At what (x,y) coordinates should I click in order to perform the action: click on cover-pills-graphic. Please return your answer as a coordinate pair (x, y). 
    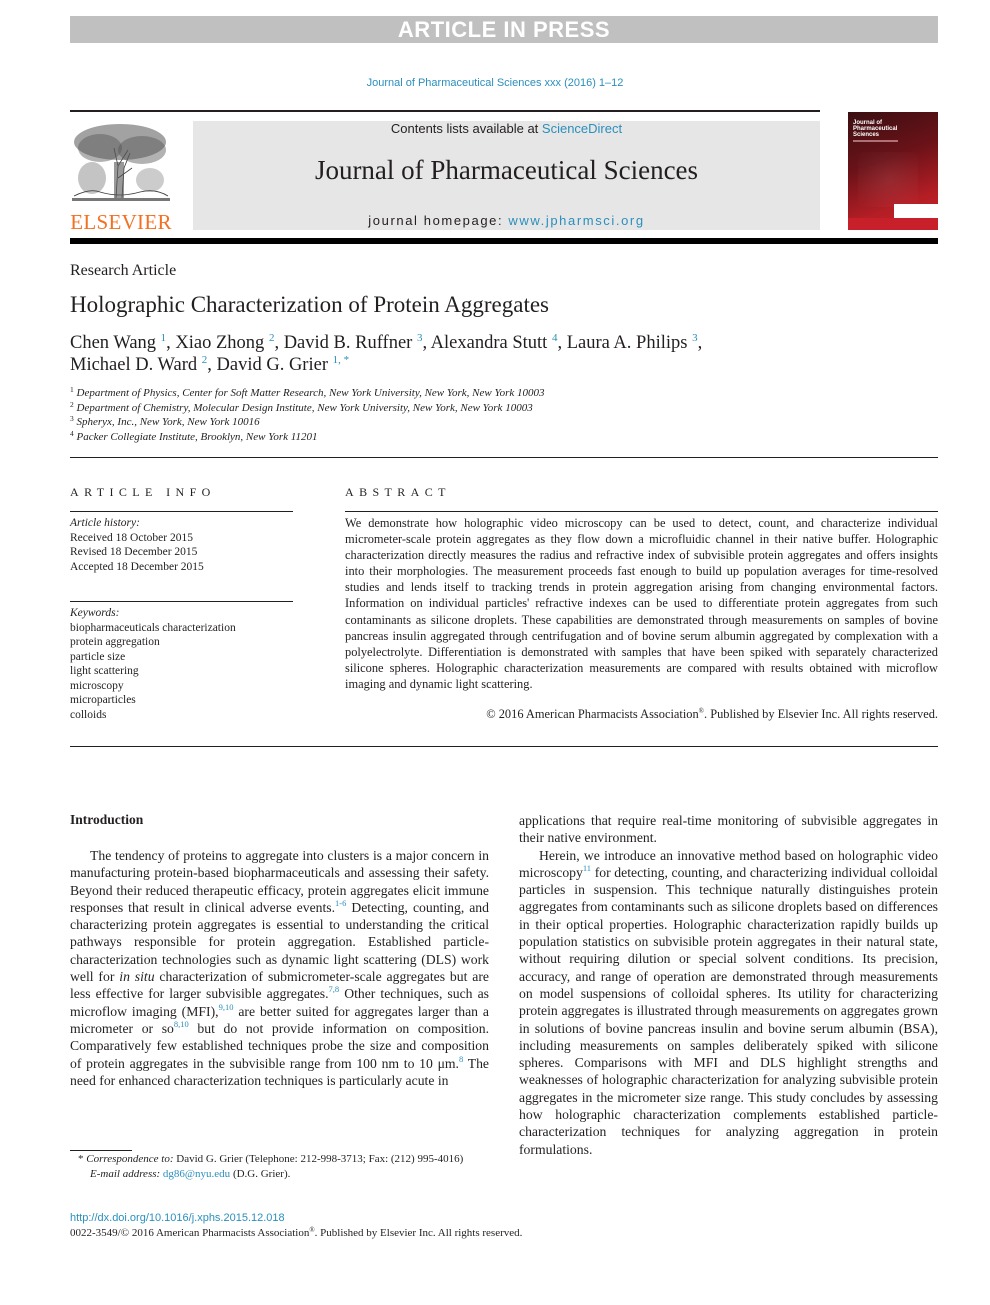
    Looking at the image, I should click on (888, 179).